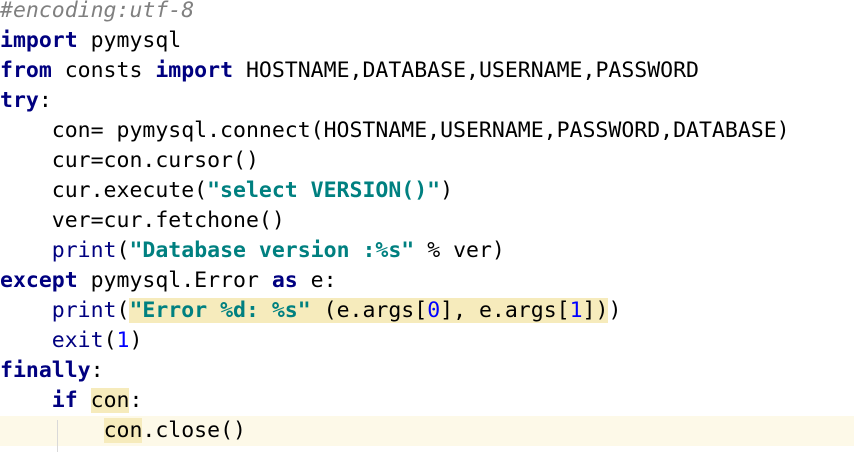  I want to click on code-line-15: con.close(), so click(427, 431).